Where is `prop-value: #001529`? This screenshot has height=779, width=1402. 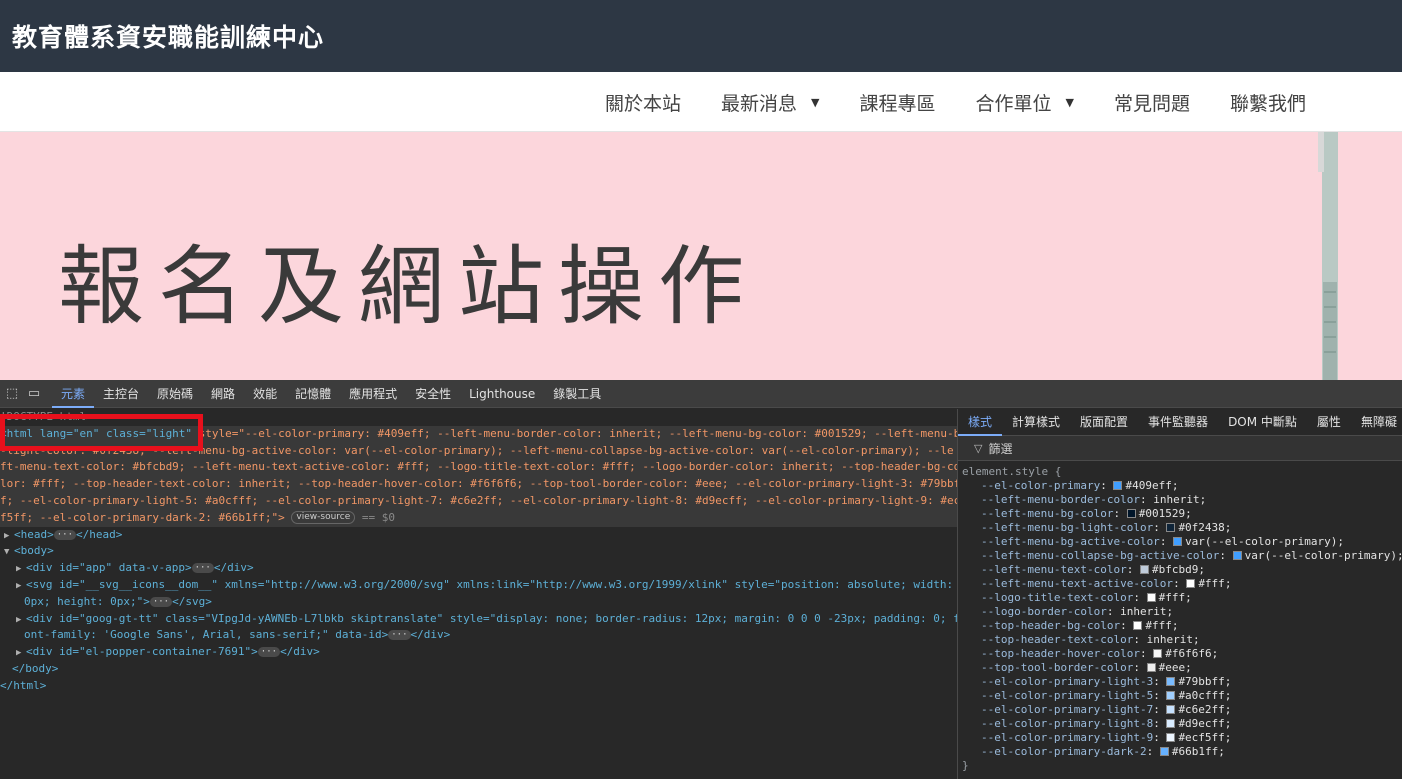 prop-value: #001529 is located at coordinates (1162, 513).